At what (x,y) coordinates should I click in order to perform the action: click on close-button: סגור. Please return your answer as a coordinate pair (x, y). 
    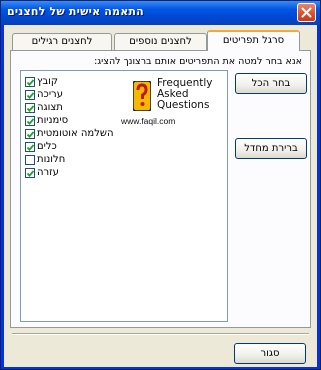
    Looking at the image, I should click on (270, 353).